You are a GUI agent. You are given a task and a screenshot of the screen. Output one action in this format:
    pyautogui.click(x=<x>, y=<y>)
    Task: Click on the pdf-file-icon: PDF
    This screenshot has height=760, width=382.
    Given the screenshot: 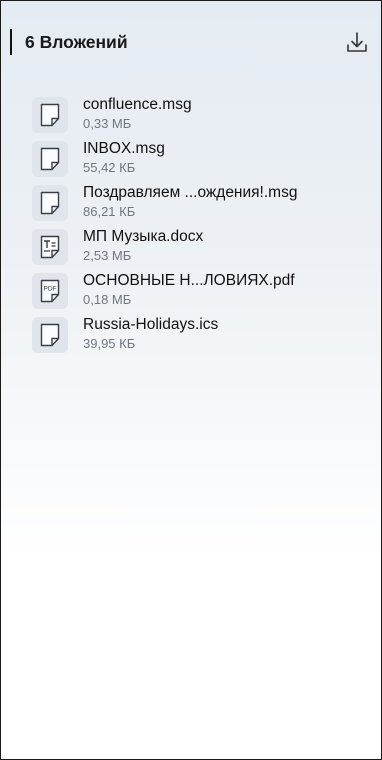 What is the action you would take?
    pyautogui.click(x=50, y=291)
    